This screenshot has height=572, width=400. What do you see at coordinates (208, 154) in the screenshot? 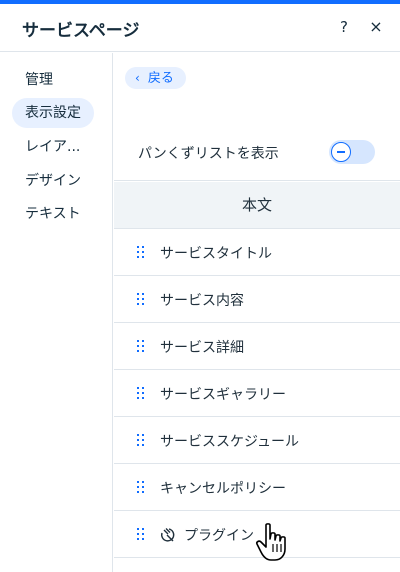
I see `breadcrumb-toggle-label: パンくずリストを表示` at bounding box center [208, 154].